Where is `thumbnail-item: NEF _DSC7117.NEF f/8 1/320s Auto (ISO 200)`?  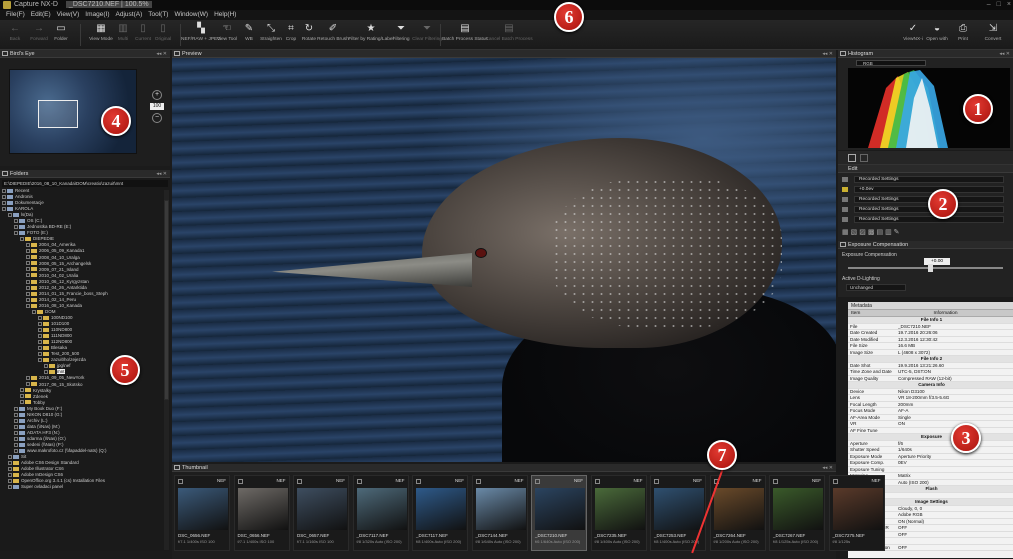 thumbnail-item: NEF _DSC7117.NEF f/8 1/320s Auto (ISO 200) is located at coordinates (380, 513).